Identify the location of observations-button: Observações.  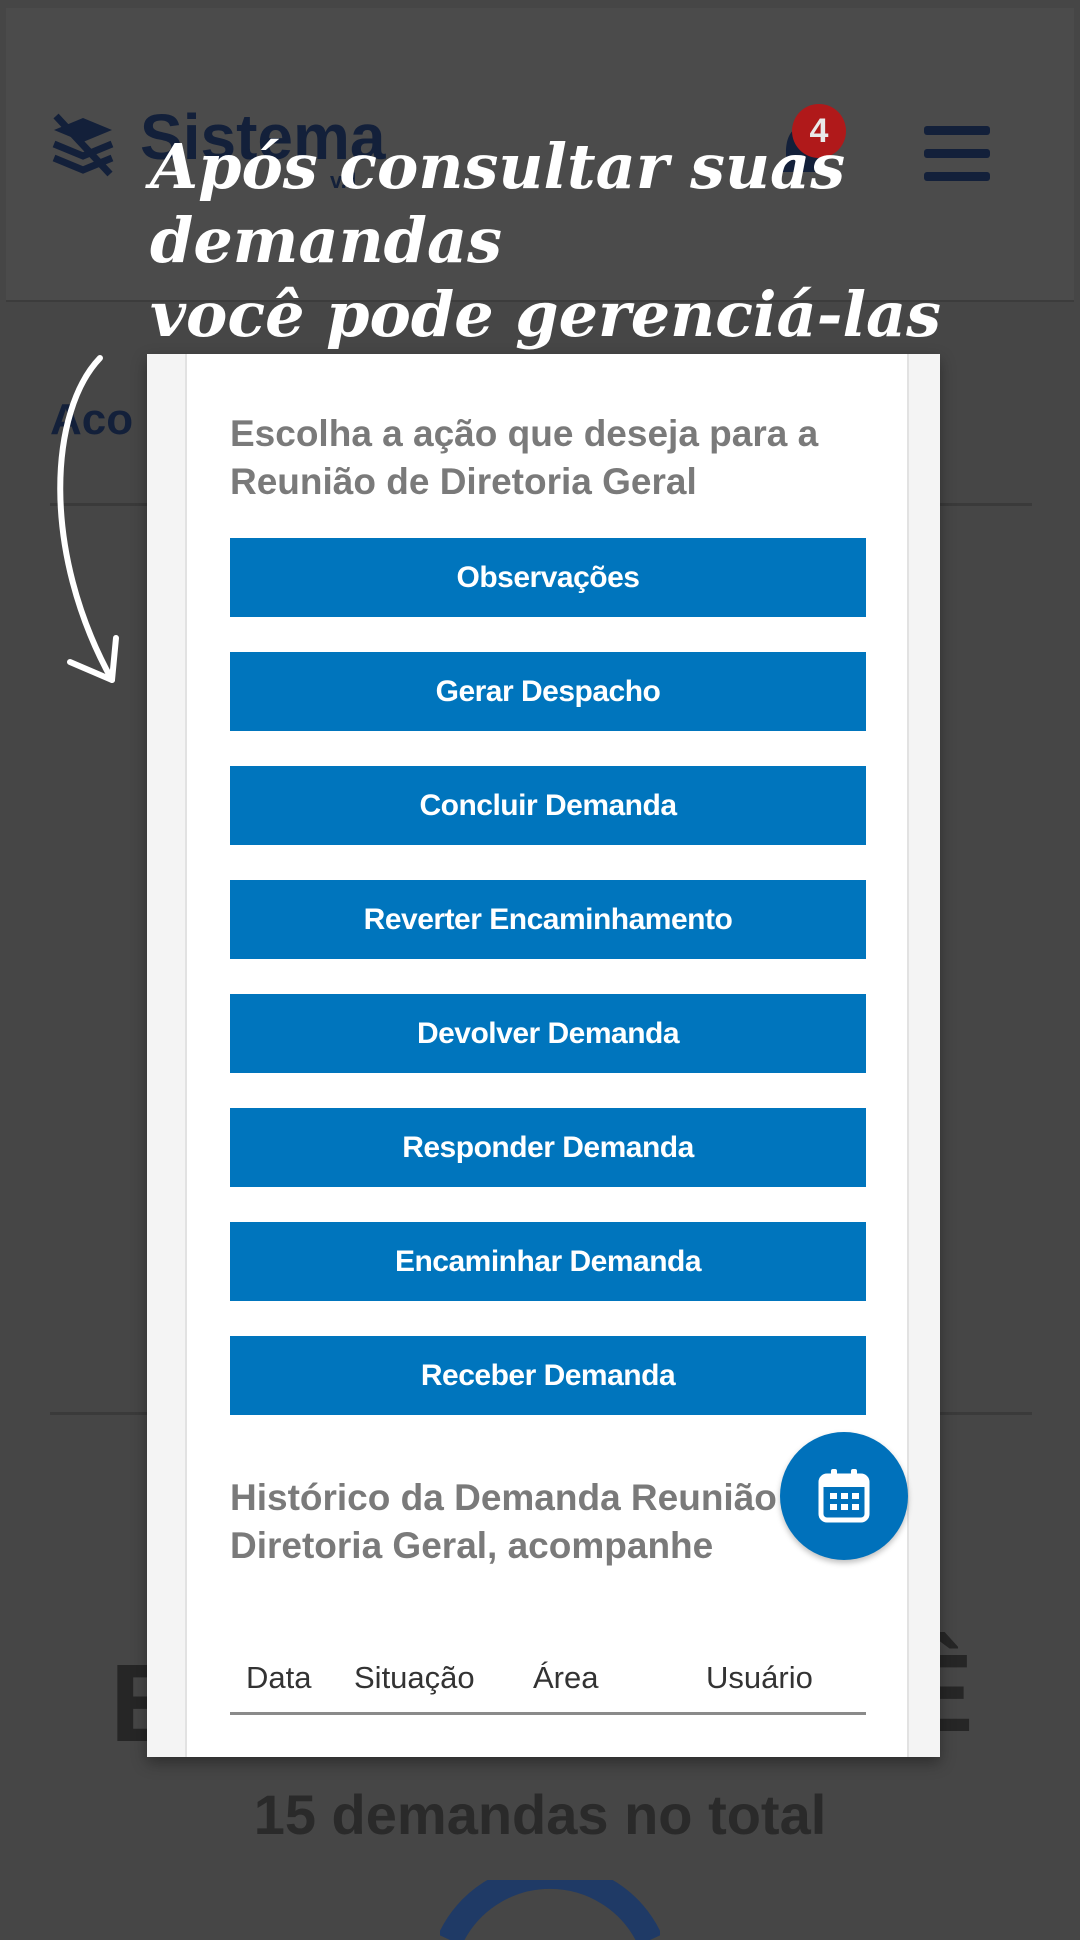
(548, 577).